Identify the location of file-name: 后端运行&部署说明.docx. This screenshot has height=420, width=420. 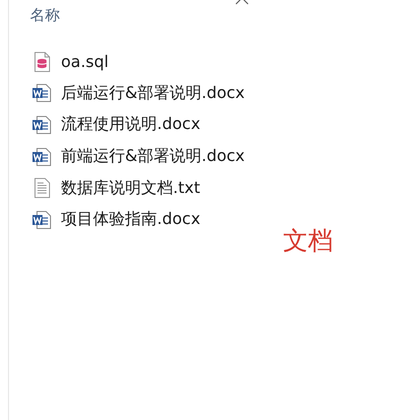
(153, 93).